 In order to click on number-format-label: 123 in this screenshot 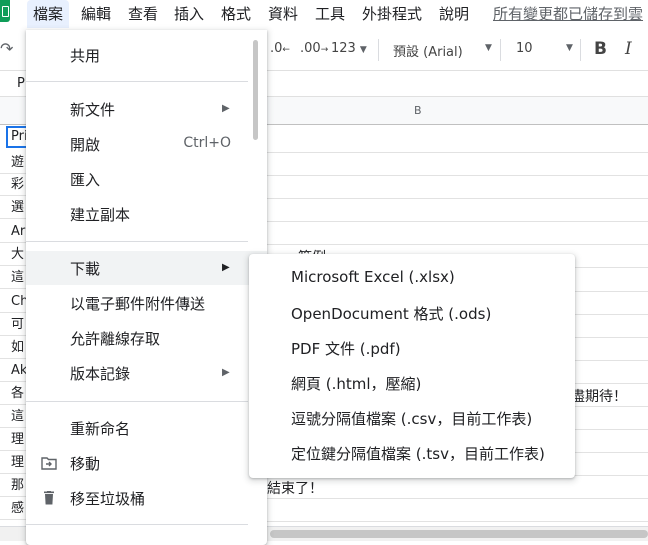, I will do `click(343, 48)`.